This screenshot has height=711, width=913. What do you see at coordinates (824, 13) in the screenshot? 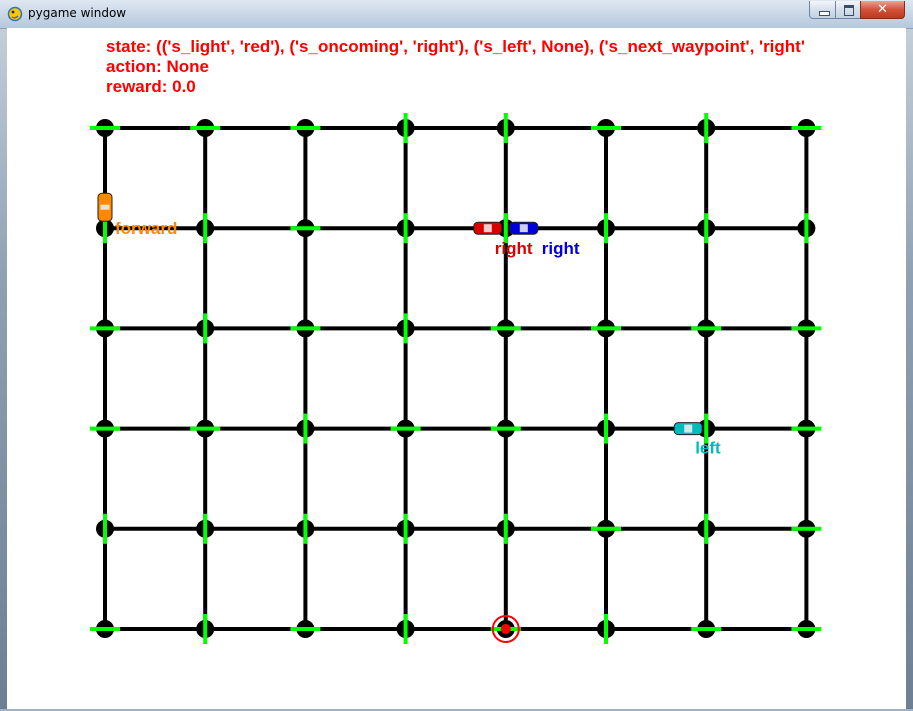
I see `minimize-icon` at bounding box center [824, 13].